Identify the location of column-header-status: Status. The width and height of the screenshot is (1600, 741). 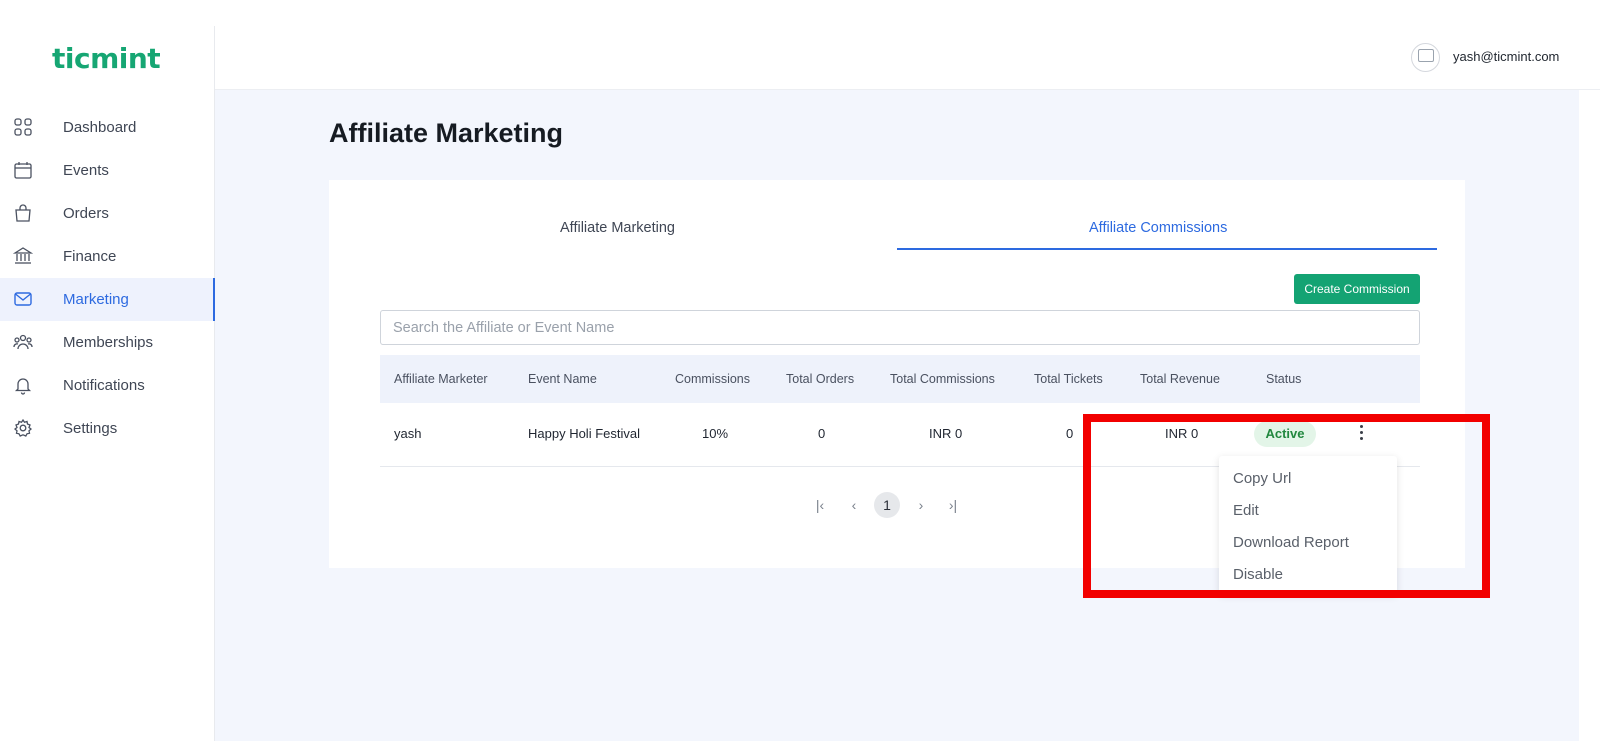
(1284, 379).